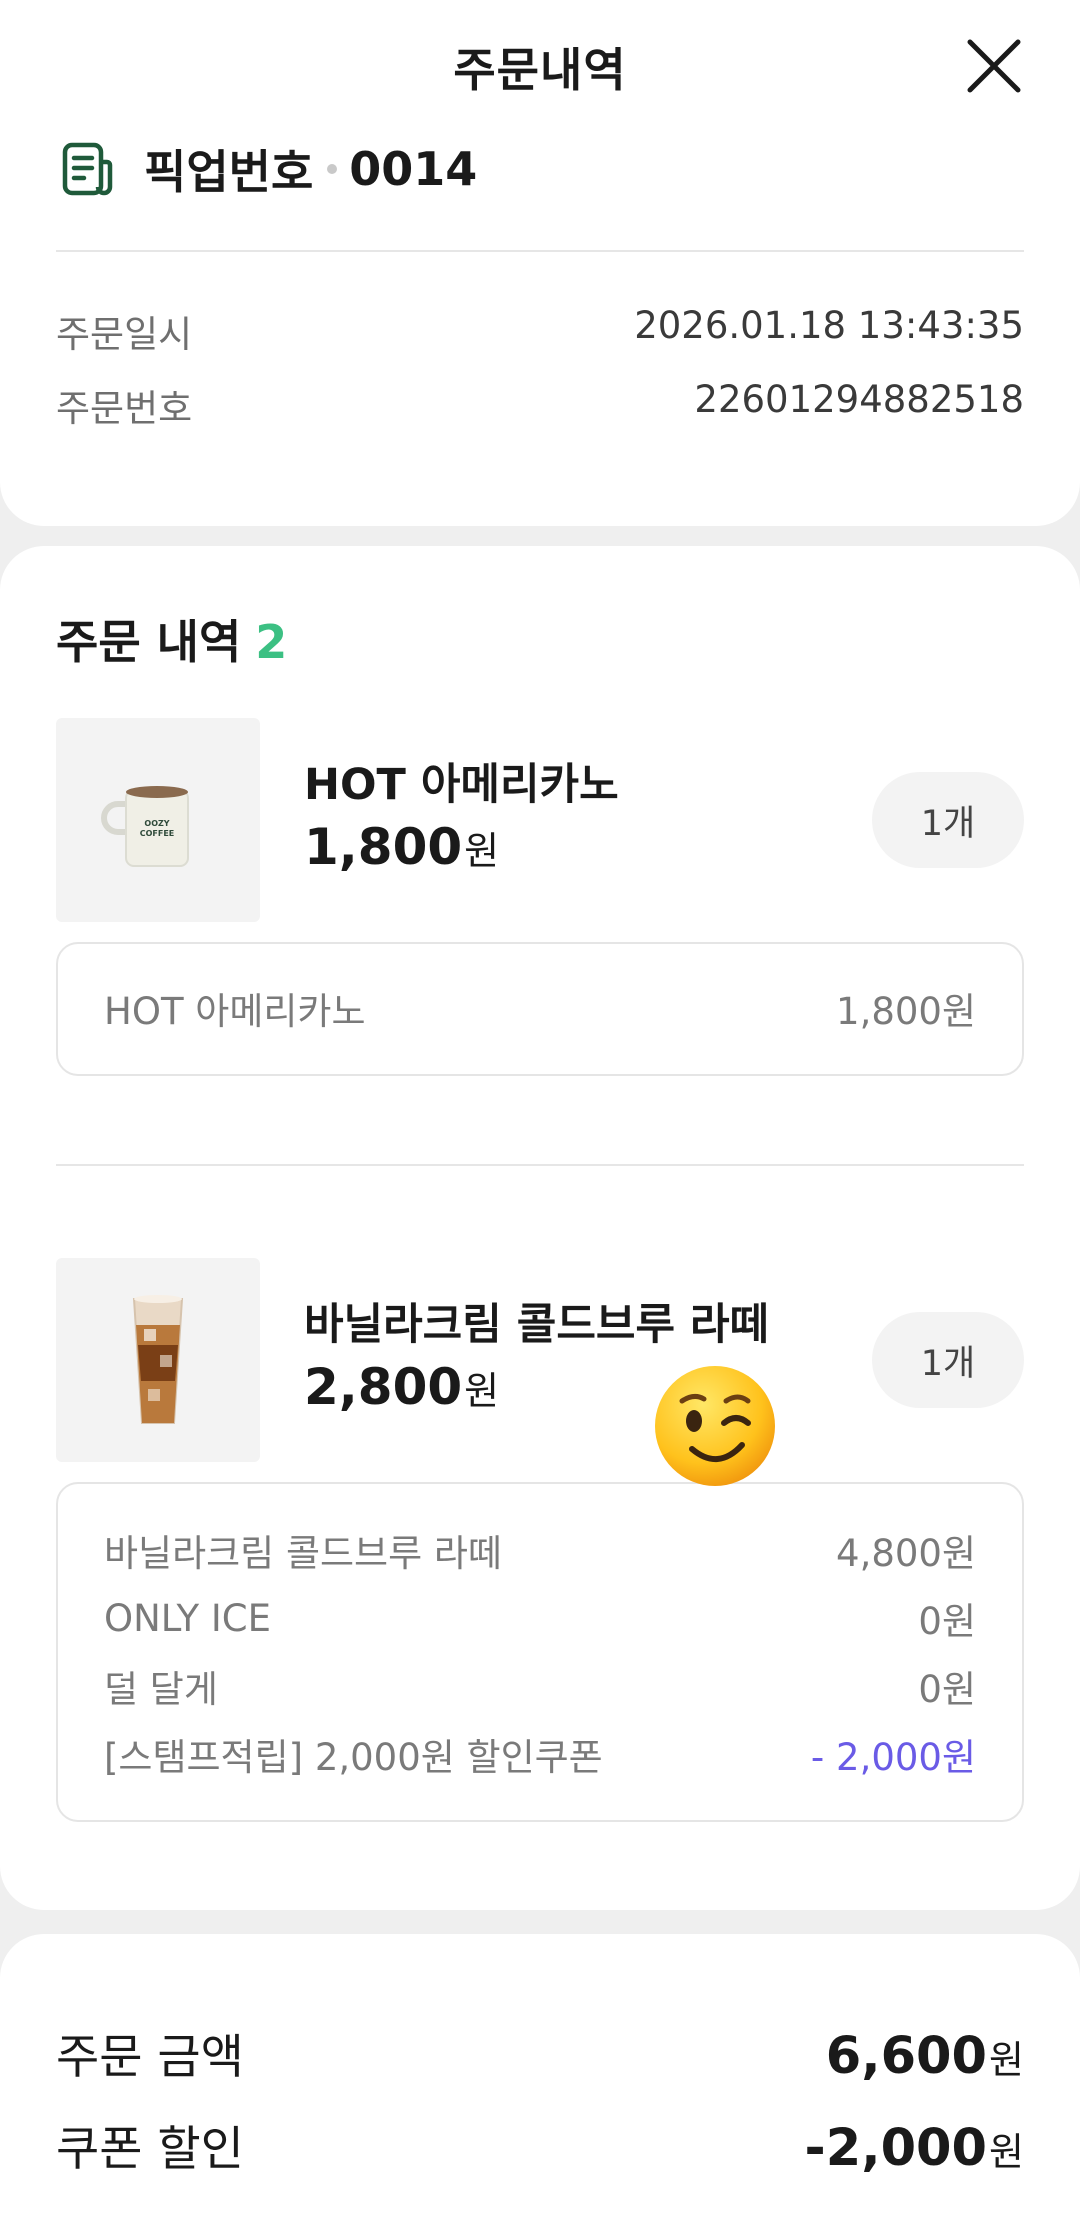  Describe the element at coordinates (124, 408) in the screenshot. I see `order-number-label: 주문번호` at that location.